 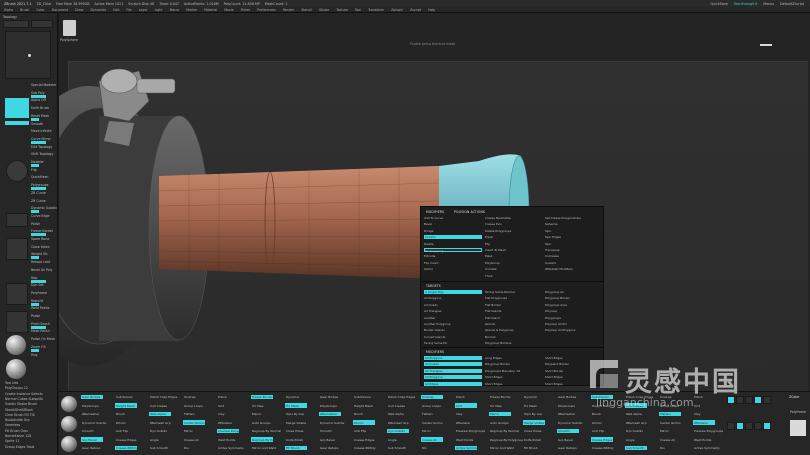 I want to click on menu-brush: Brush, so click(x=24, y=10).